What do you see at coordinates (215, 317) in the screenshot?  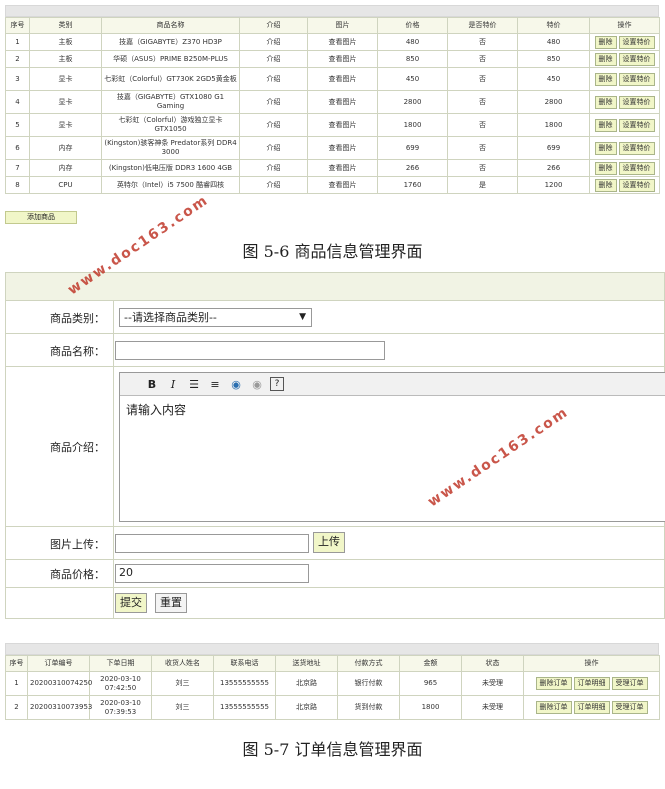 I see `category-select: --请选择商品类别-- ▼` at bounding box center [215, 317].